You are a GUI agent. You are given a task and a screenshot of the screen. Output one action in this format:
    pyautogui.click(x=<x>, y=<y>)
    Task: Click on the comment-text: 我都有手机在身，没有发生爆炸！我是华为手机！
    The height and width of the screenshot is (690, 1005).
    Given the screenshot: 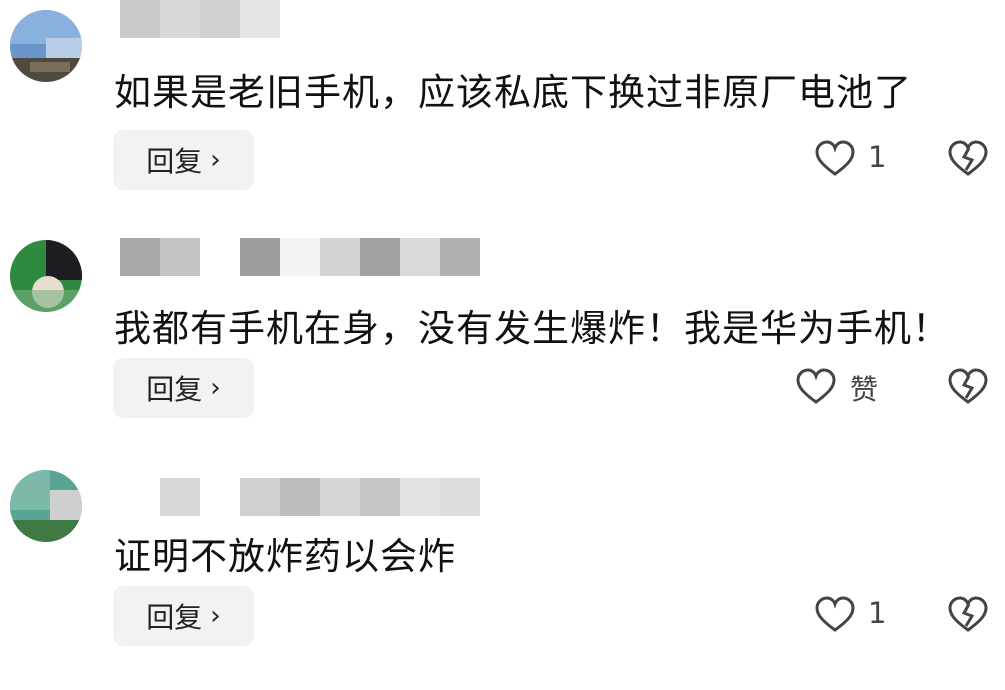 What is the action you would take?
    pyautogui.click(x=532, y=328)
    